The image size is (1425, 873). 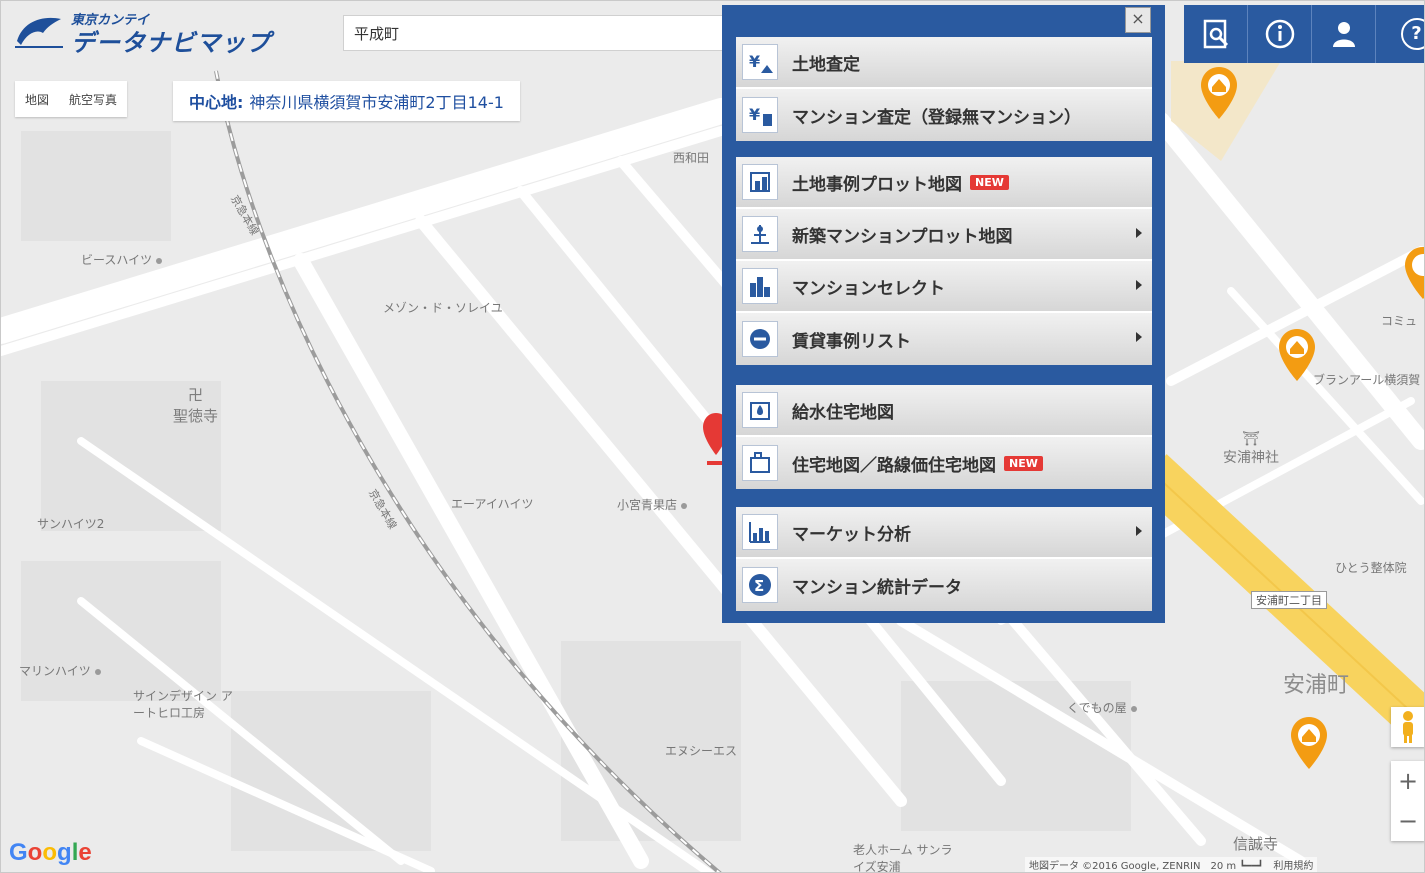 I want to click on shrine-icon: ⛩, so click(x=1251, y=439).